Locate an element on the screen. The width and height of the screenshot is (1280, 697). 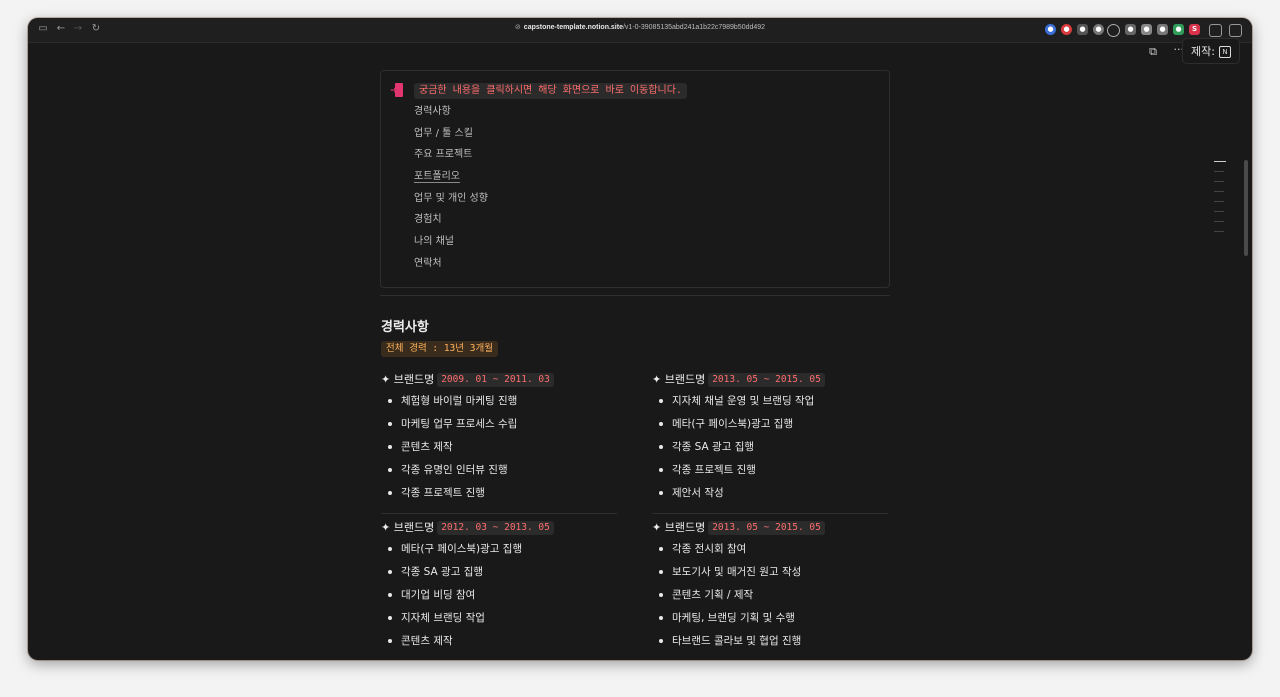
callout-title: 궁금한 내용을 클릭하시면 해당 화면으로 바로 이동합니다. is located at coordinates (550, 91).